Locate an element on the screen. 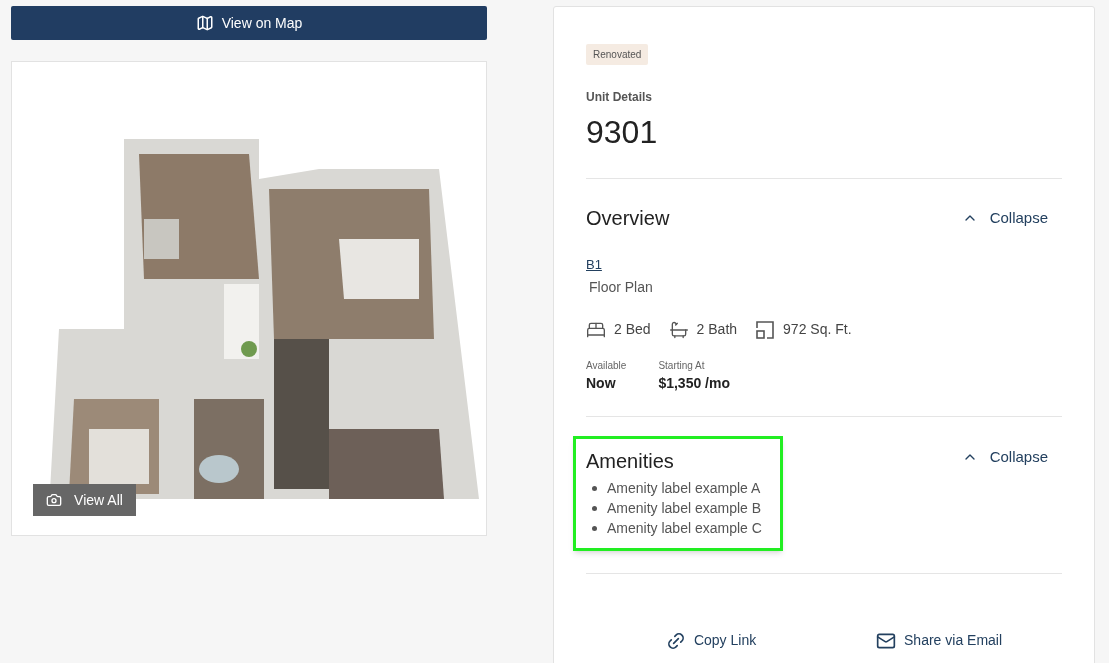 The image size is (1109, 663). feature-text: 972 Sq. Ft. is located at coordinates (817, 329).